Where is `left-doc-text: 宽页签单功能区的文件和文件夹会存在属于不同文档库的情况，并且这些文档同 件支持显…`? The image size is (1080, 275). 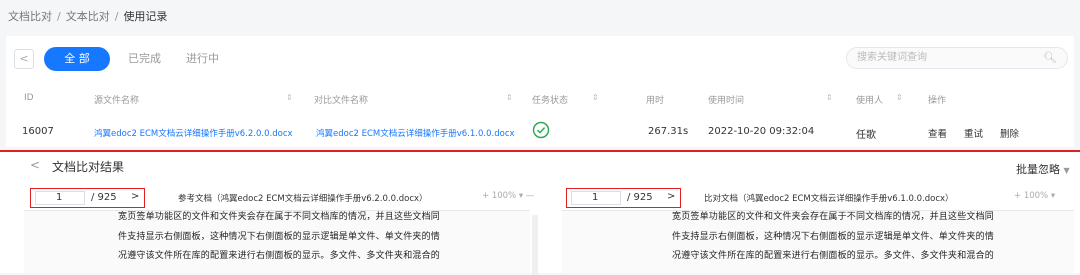 left-doc-text: 宽页签单功能区的文件和文件夹会存在属于不同文档库的情况，并且这些文档同 件支持显… is located at coordinates (324, 237).